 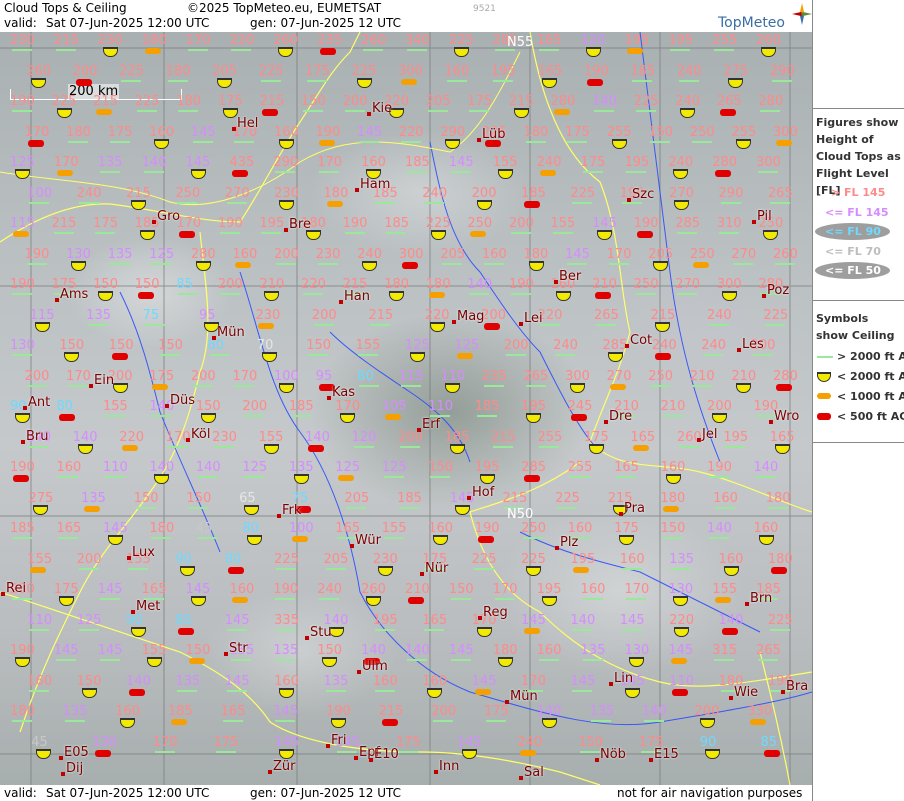 What do you see at coordinates (480, 284) in the screenshot?
I see `cloud-top-value: 140` at bounding box center [480, 284].